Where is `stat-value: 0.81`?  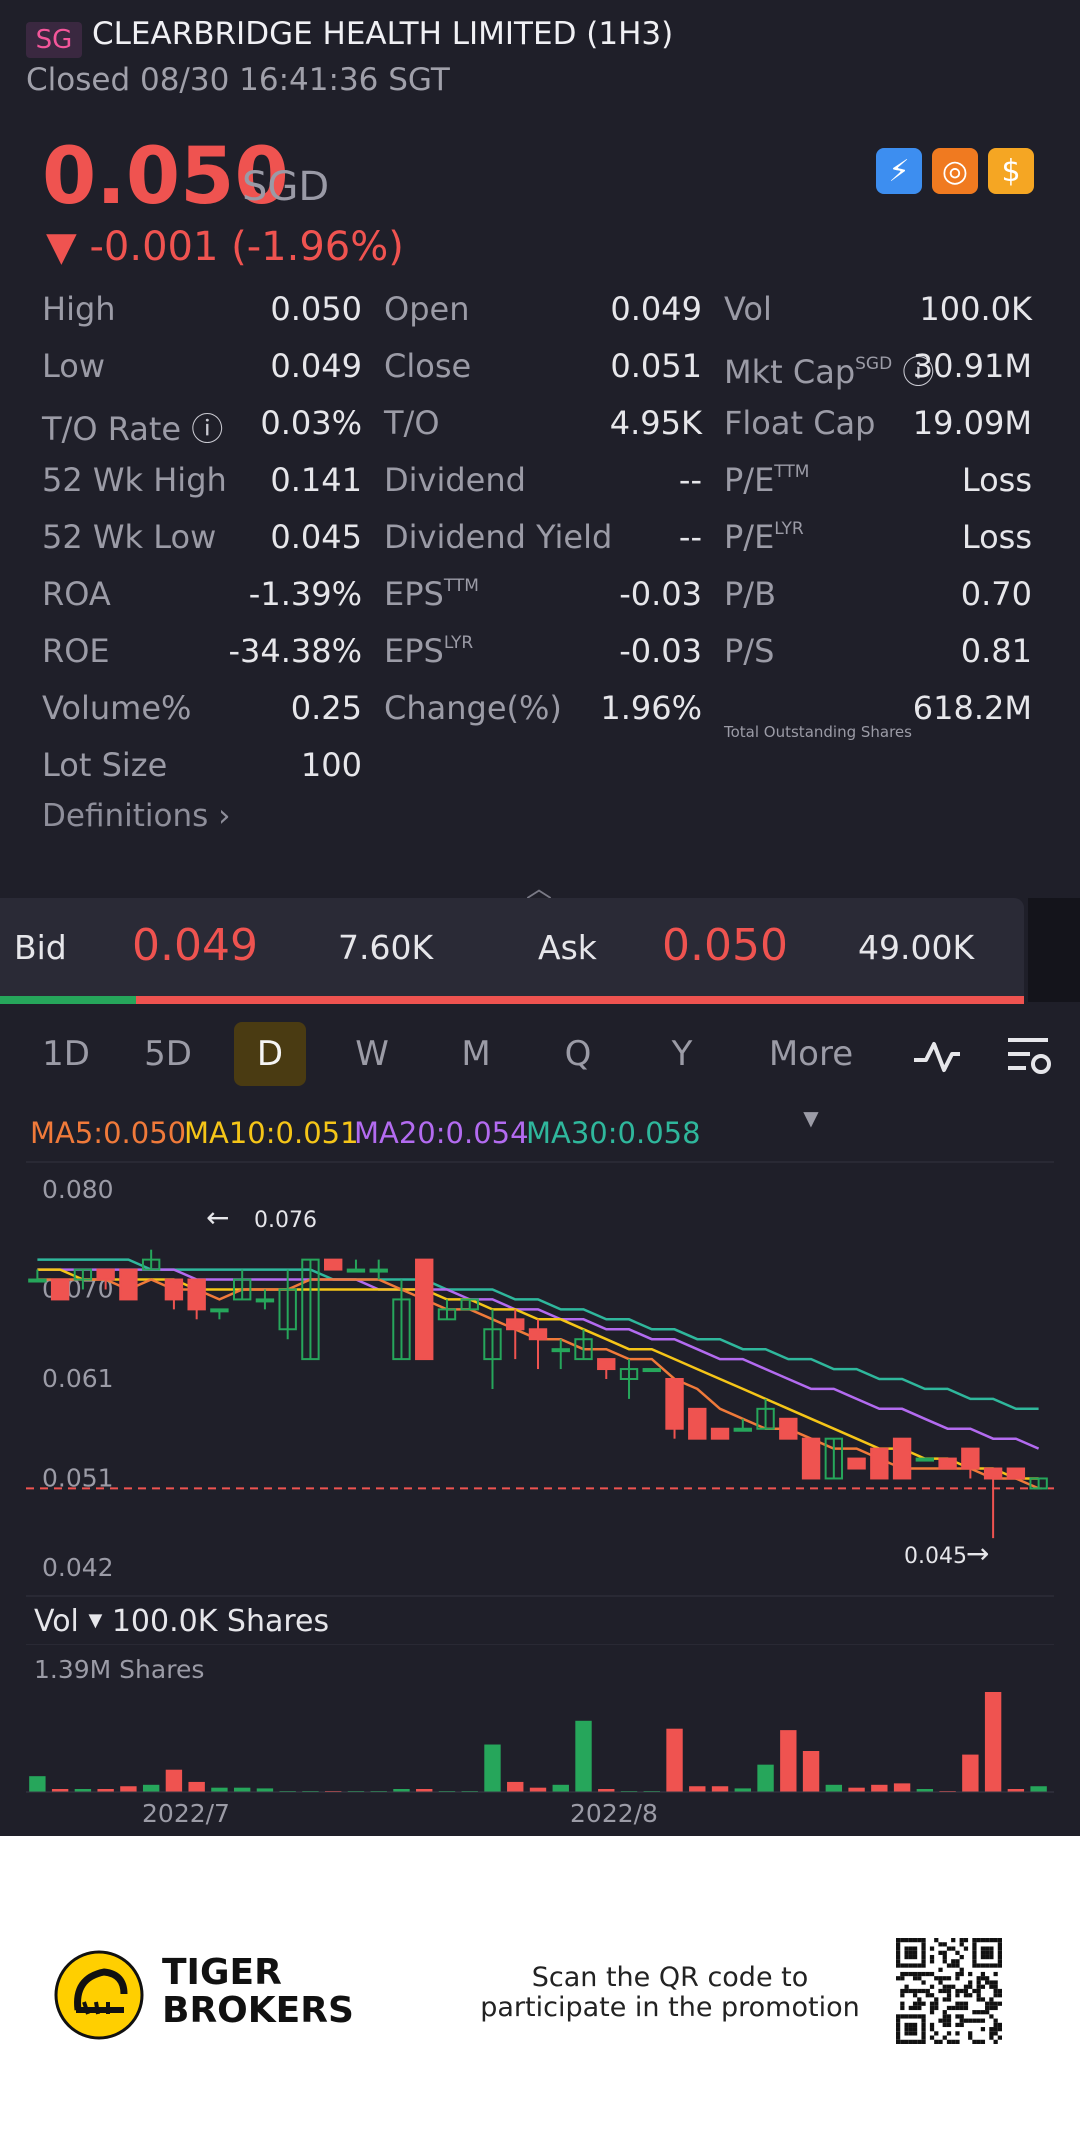 stat-value: 0.81 is located at coordinates (996, 651).